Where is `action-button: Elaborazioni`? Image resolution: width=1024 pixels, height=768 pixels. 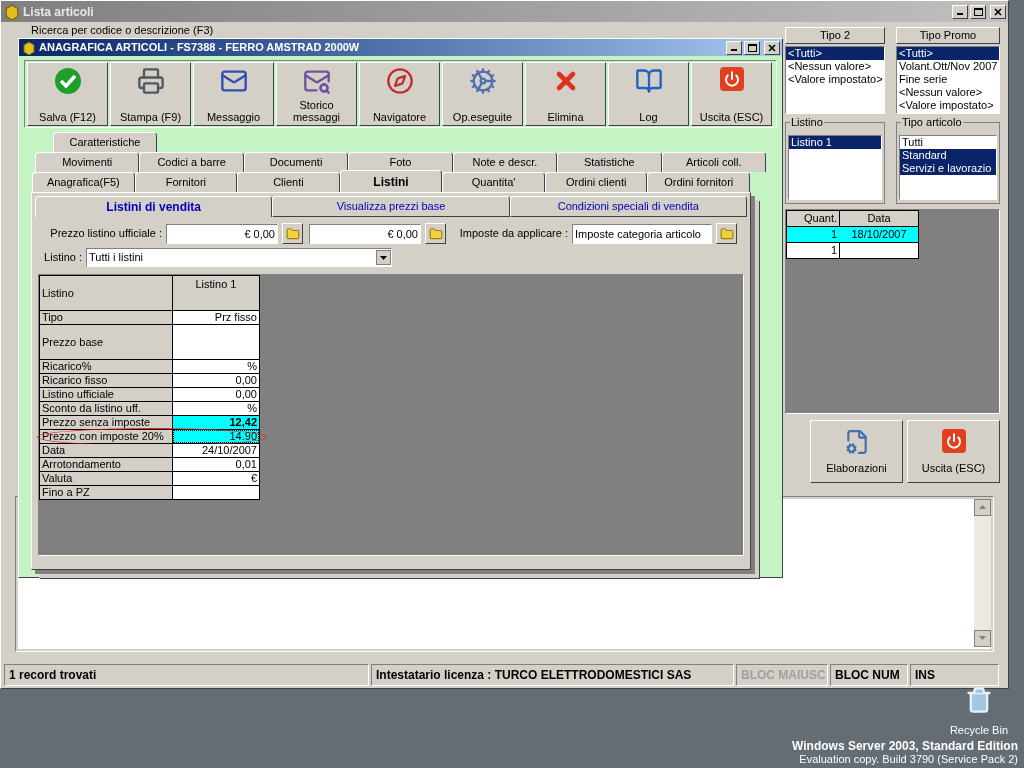 action-button: Elaborazioni is located at coordinates (856, 451).